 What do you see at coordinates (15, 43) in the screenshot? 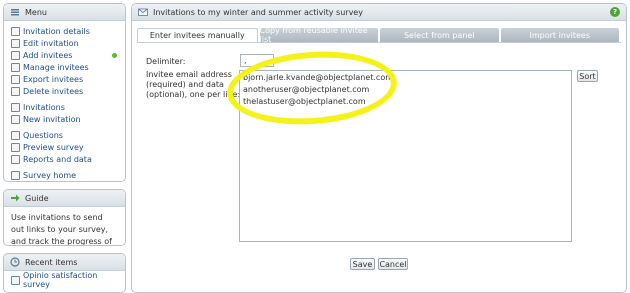
I see `edit-icon` at bounding box center [15, 43].